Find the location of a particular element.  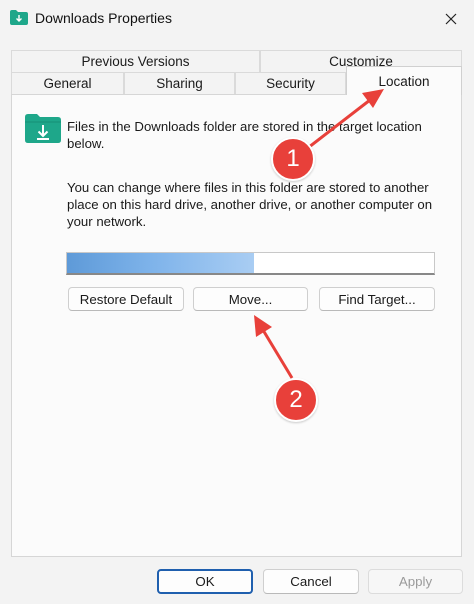

target-path-field is located at coordinates (250, 263).